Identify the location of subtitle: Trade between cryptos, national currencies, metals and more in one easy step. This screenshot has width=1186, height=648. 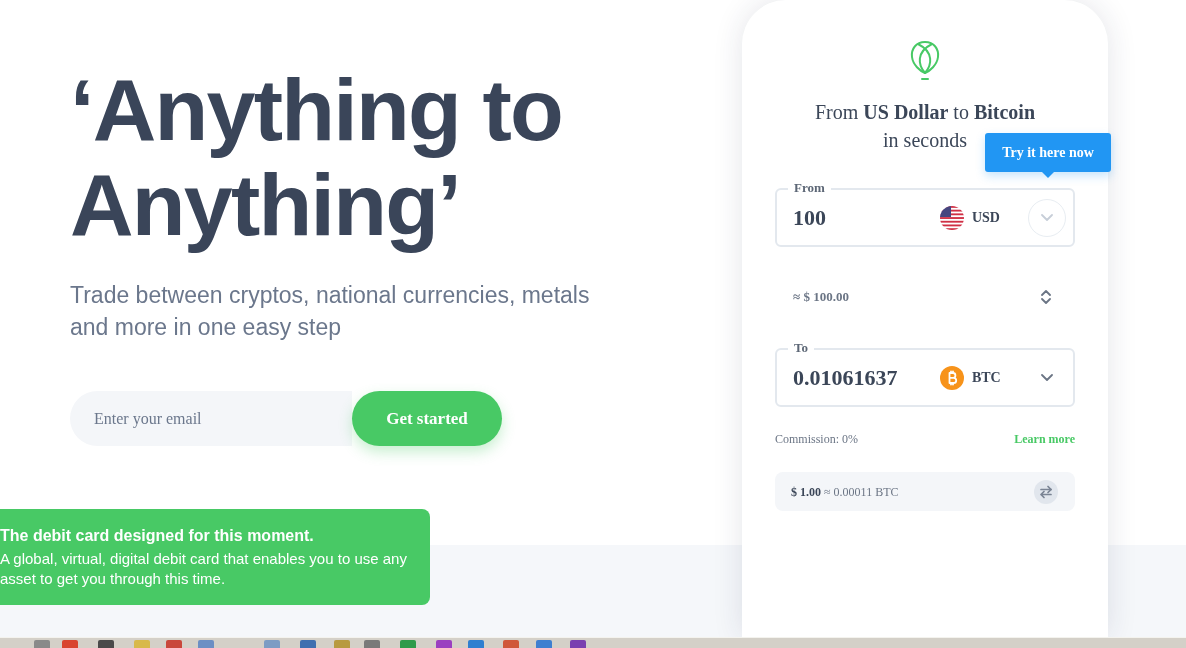
(330, 311).